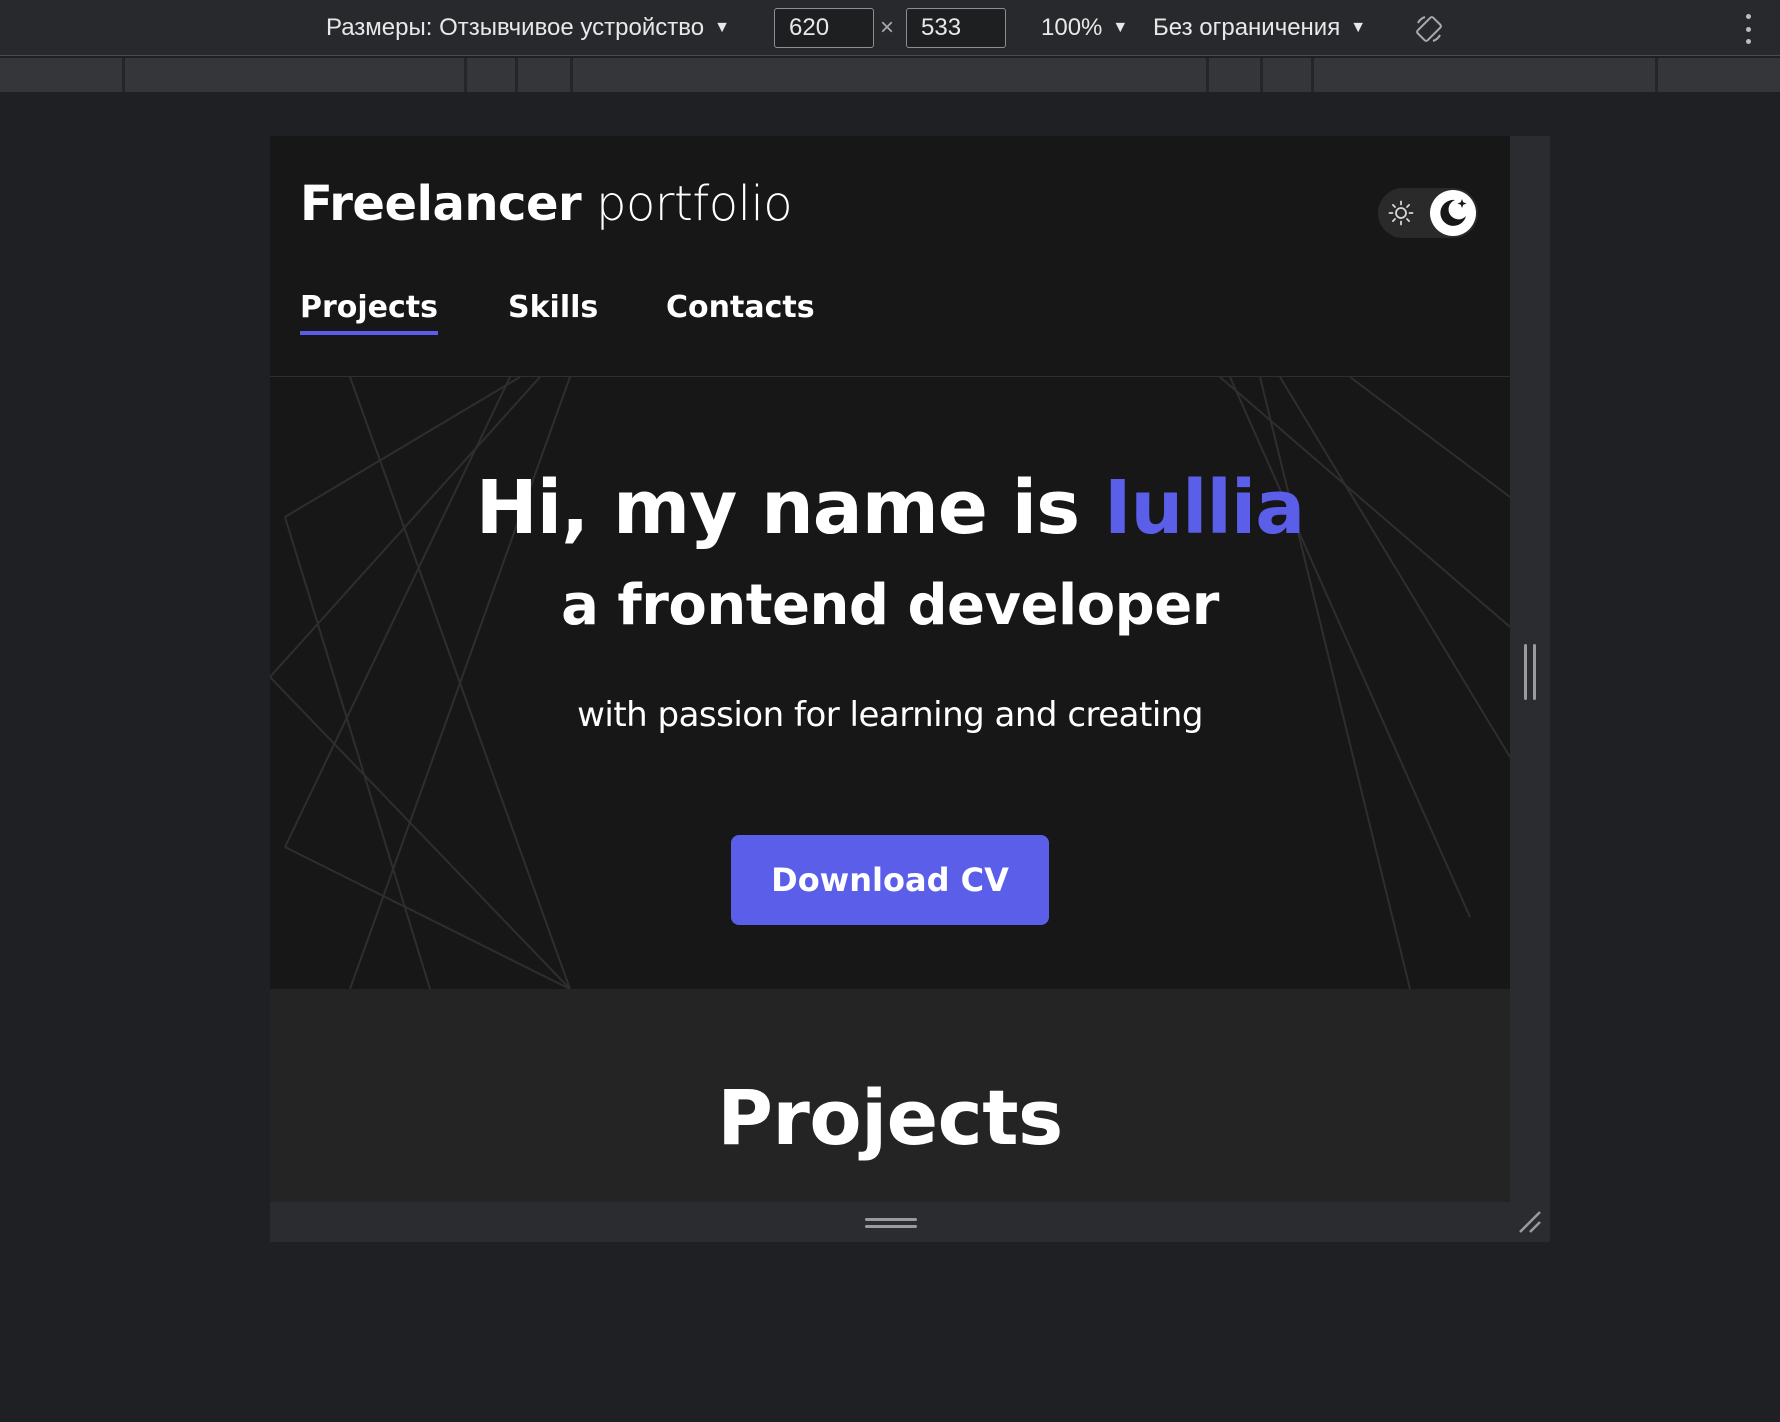 The image size is (1780, 1422). What do you see at coordinates (441, 204) in the screenshot?
I see `logo-bold: Freelancer` at bounding box center [441, 204].